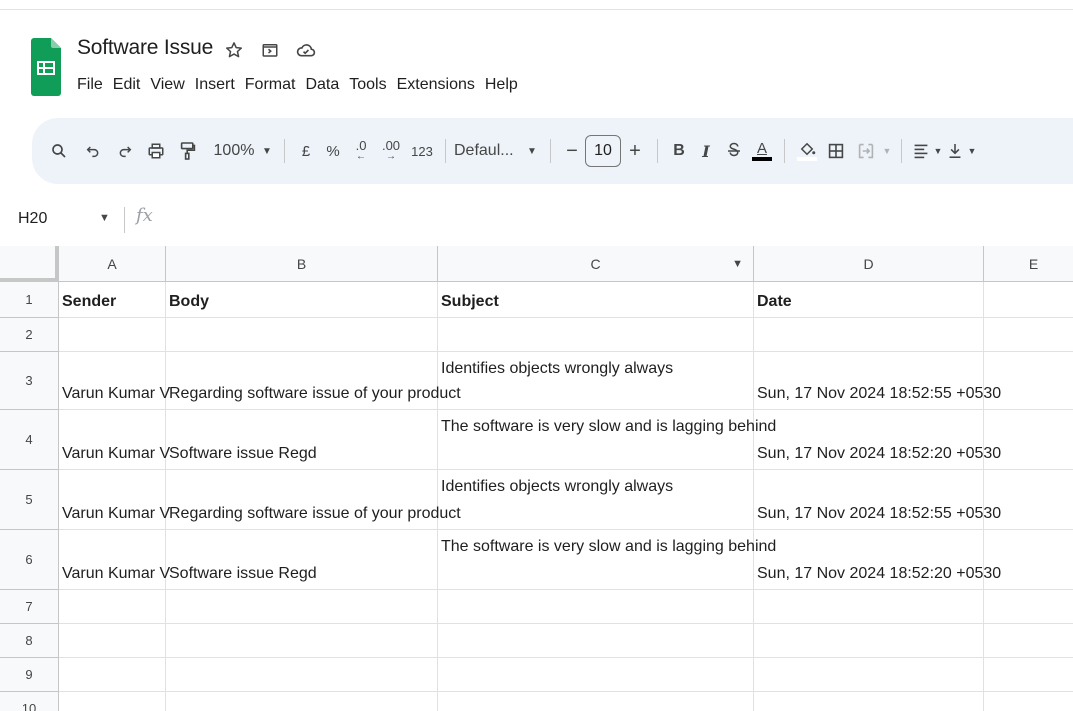  What do you see at coordinates (877, 381) in the screenshot?
I see `cell-d3: Sun, 17 Nov 2024 18:52:55 +0530` at bounding box center [877, 381].